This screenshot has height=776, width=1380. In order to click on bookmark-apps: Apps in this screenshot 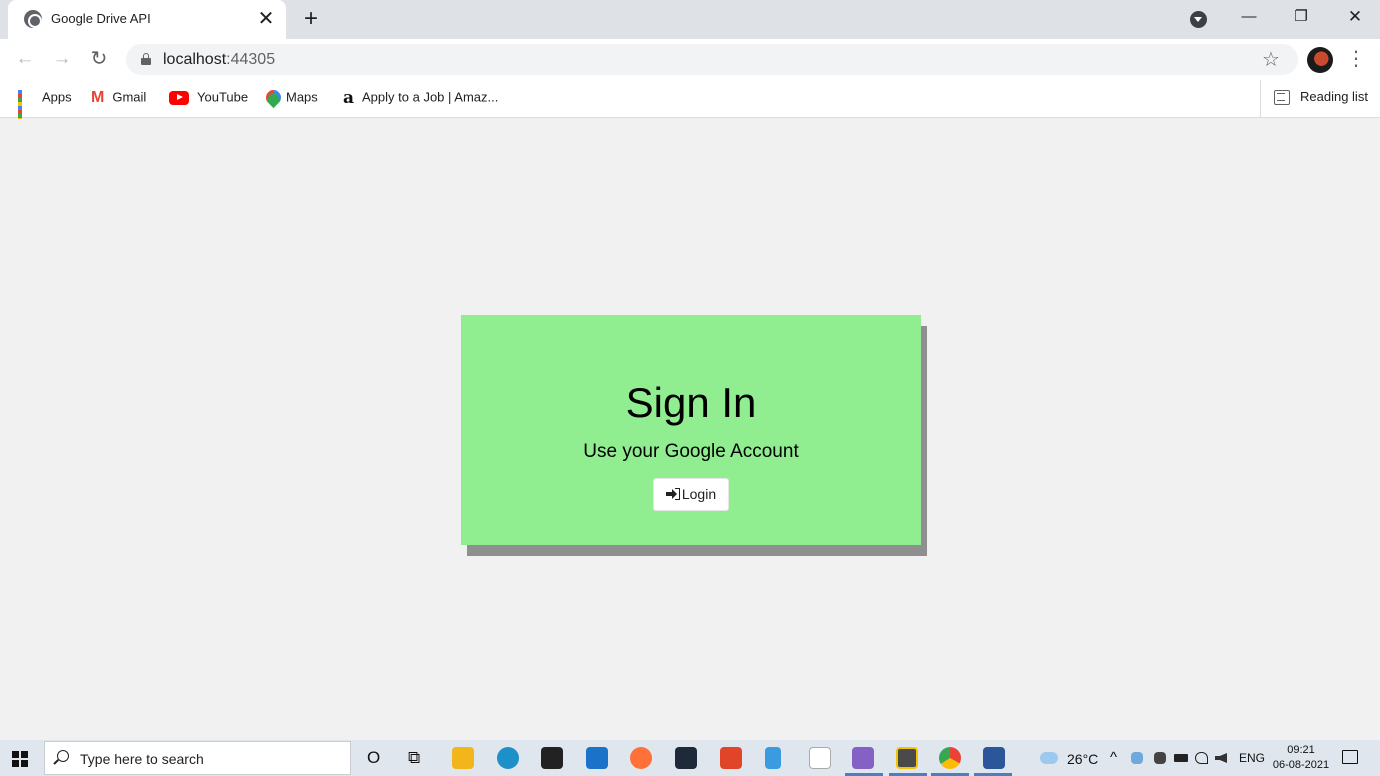, I will do `click(45, 107)`.